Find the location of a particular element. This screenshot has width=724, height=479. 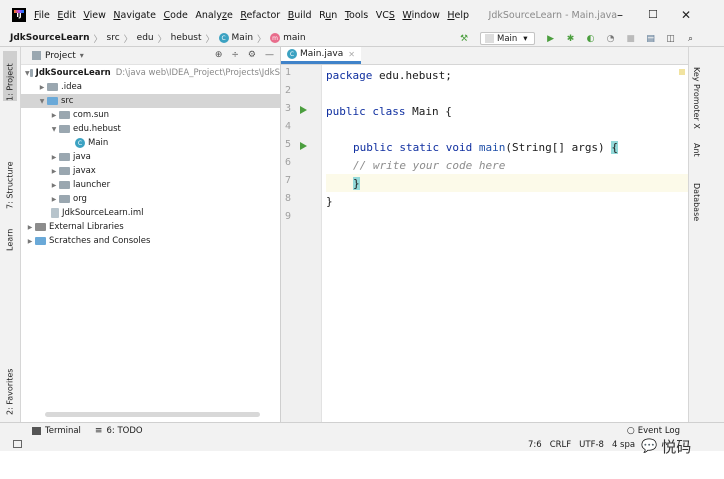

horizontal-scrollbar is located at coordinates (152, 414).